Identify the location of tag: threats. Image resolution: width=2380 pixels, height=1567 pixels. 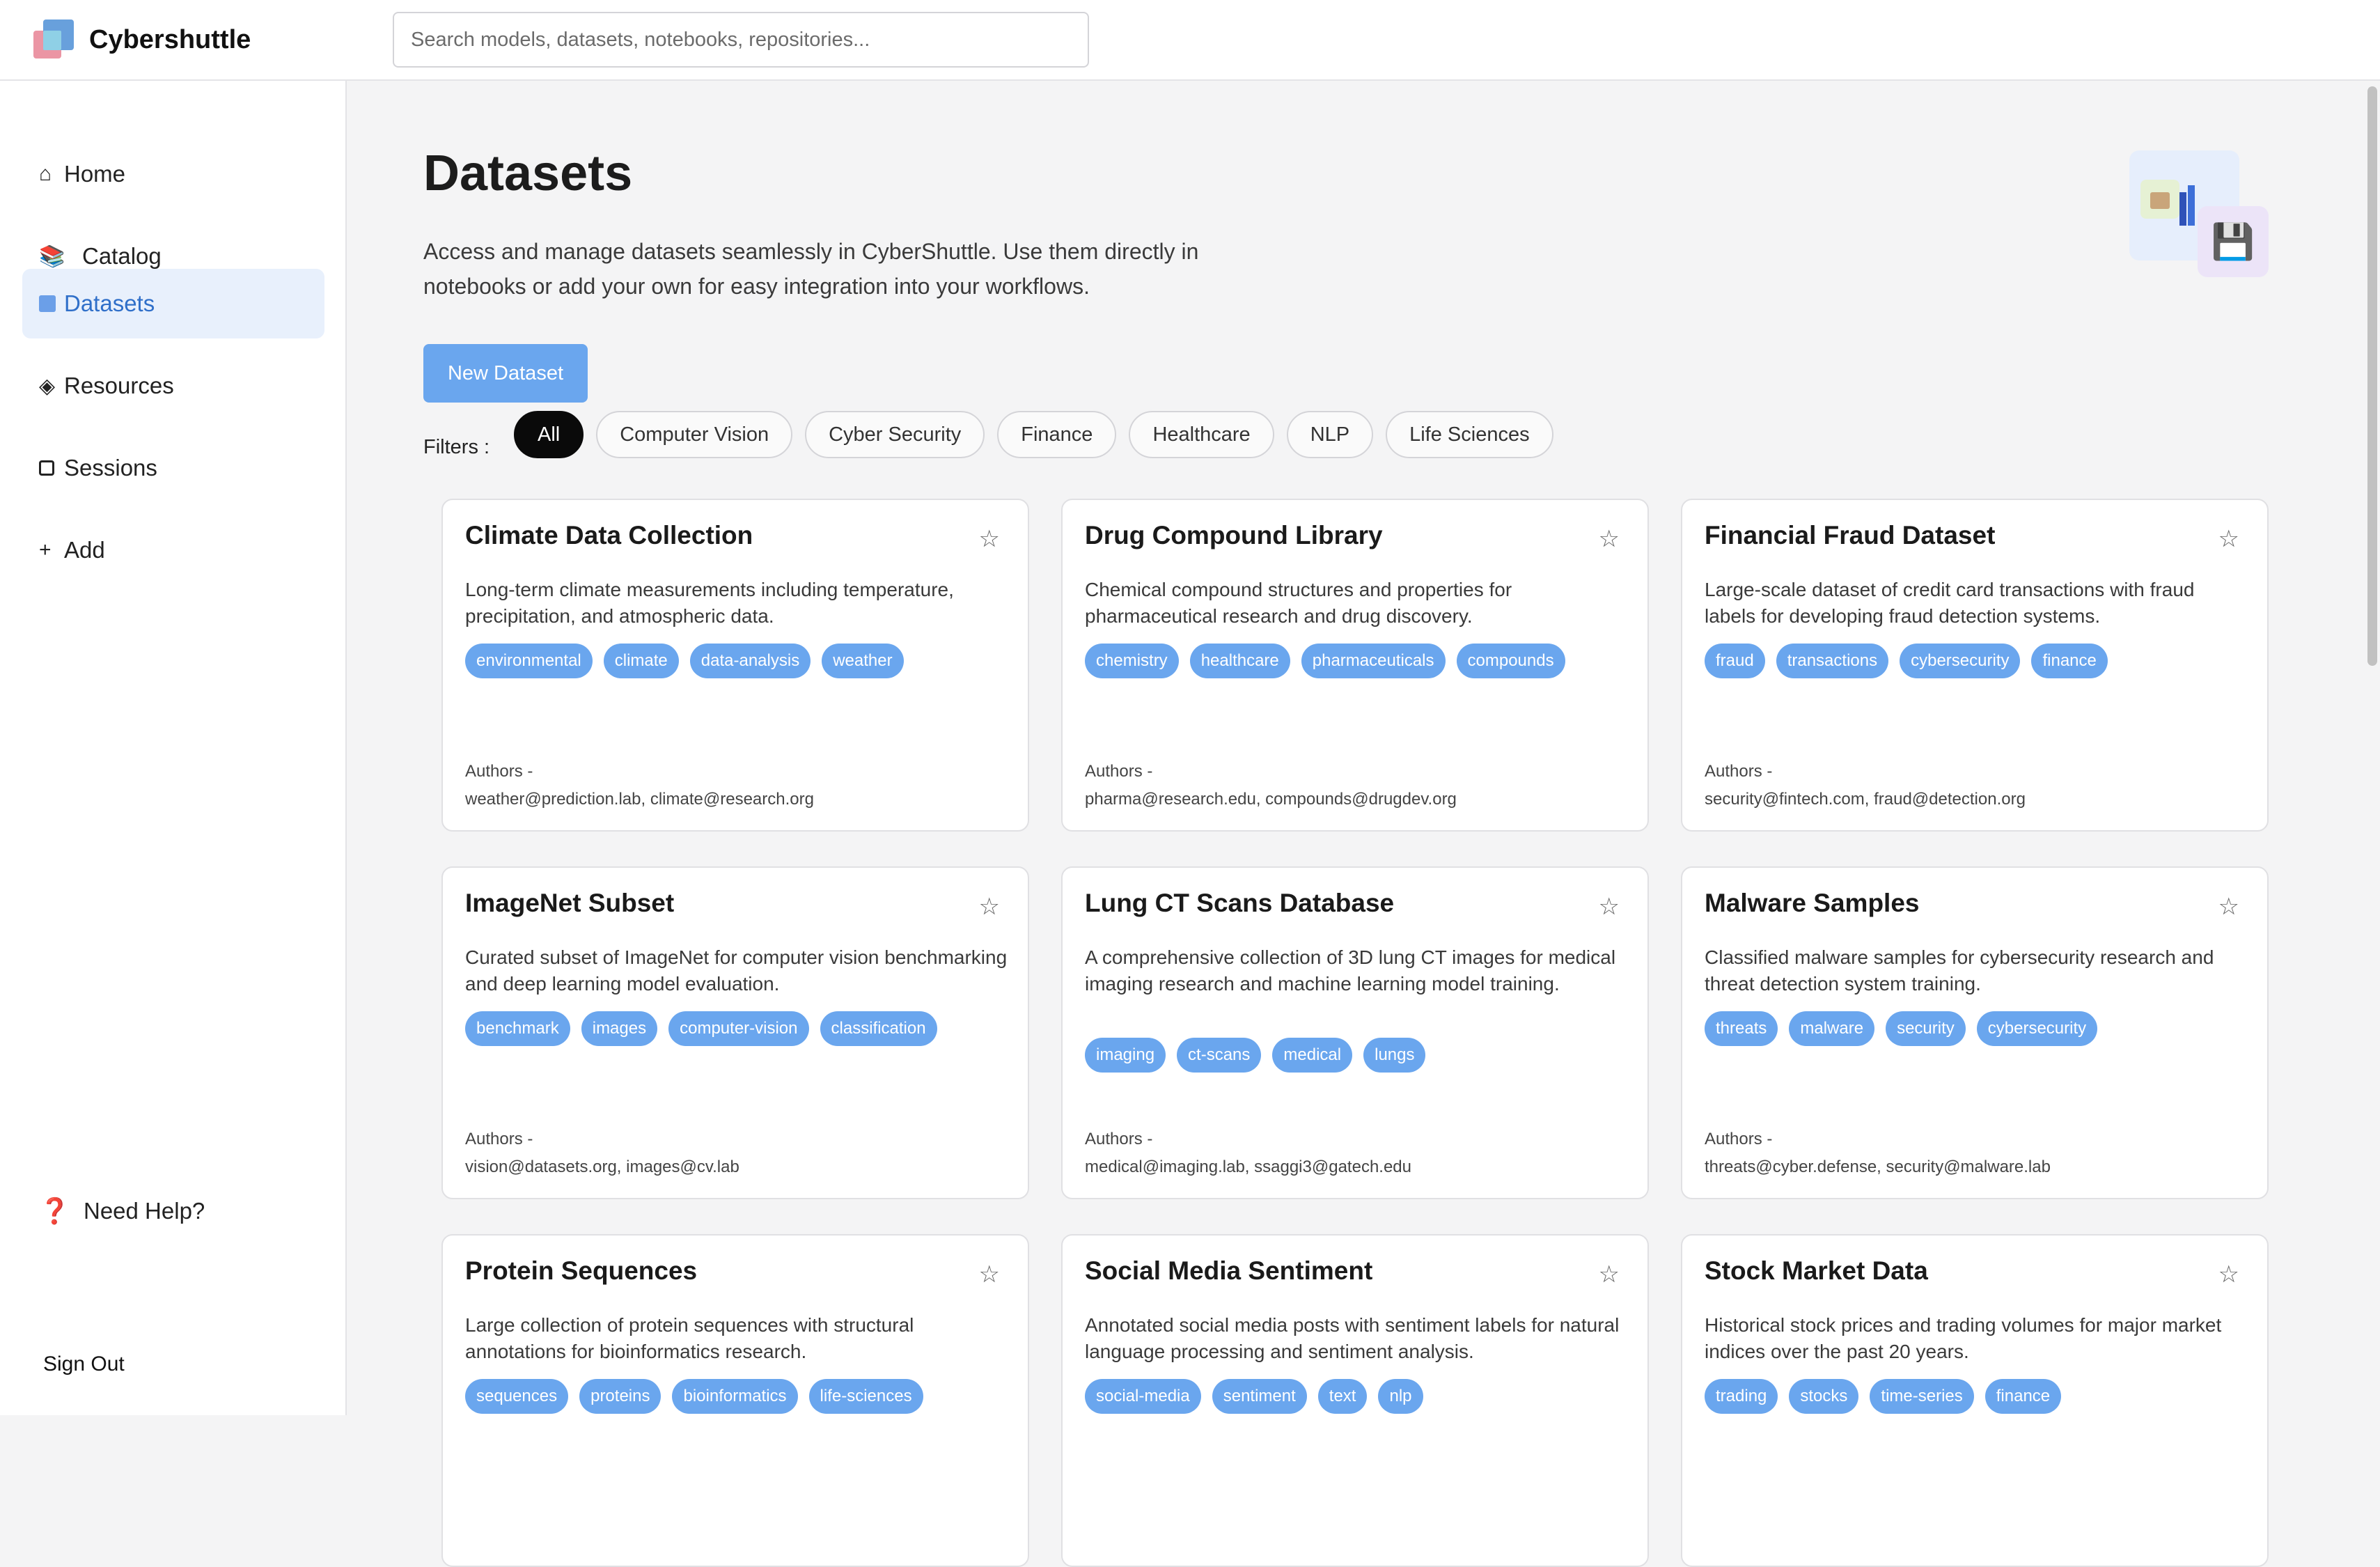
(1741, 1028).